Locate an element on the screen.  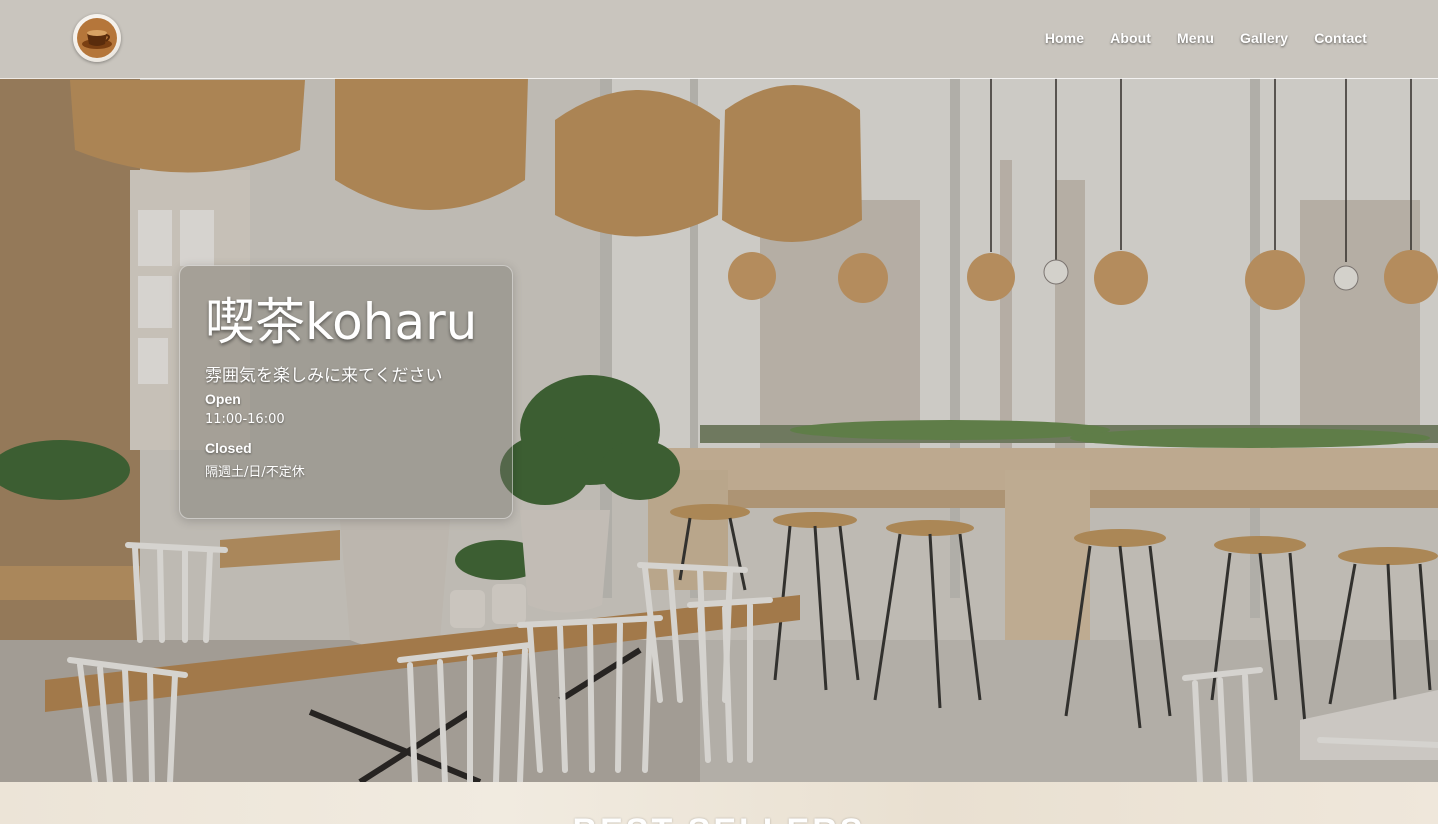
closed-days-label: Closed is located at coordinates (228, 448).